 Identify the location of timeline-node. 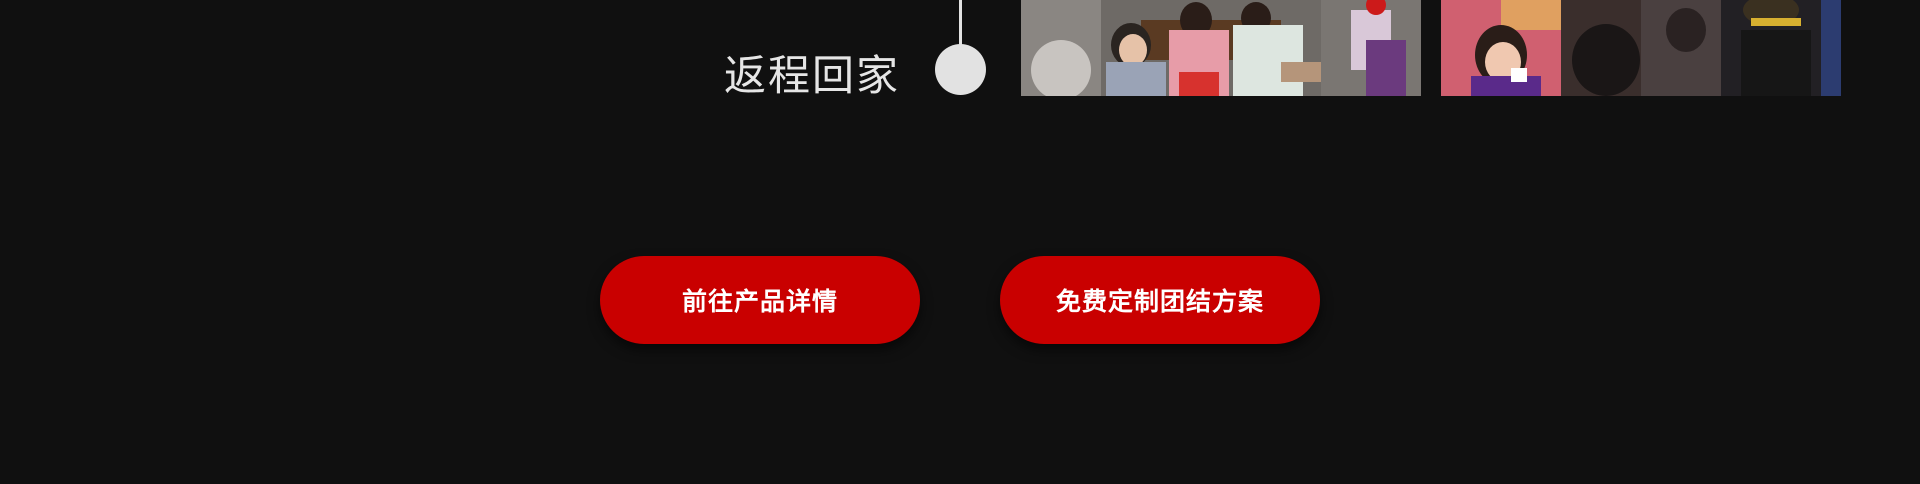
(960, 69).